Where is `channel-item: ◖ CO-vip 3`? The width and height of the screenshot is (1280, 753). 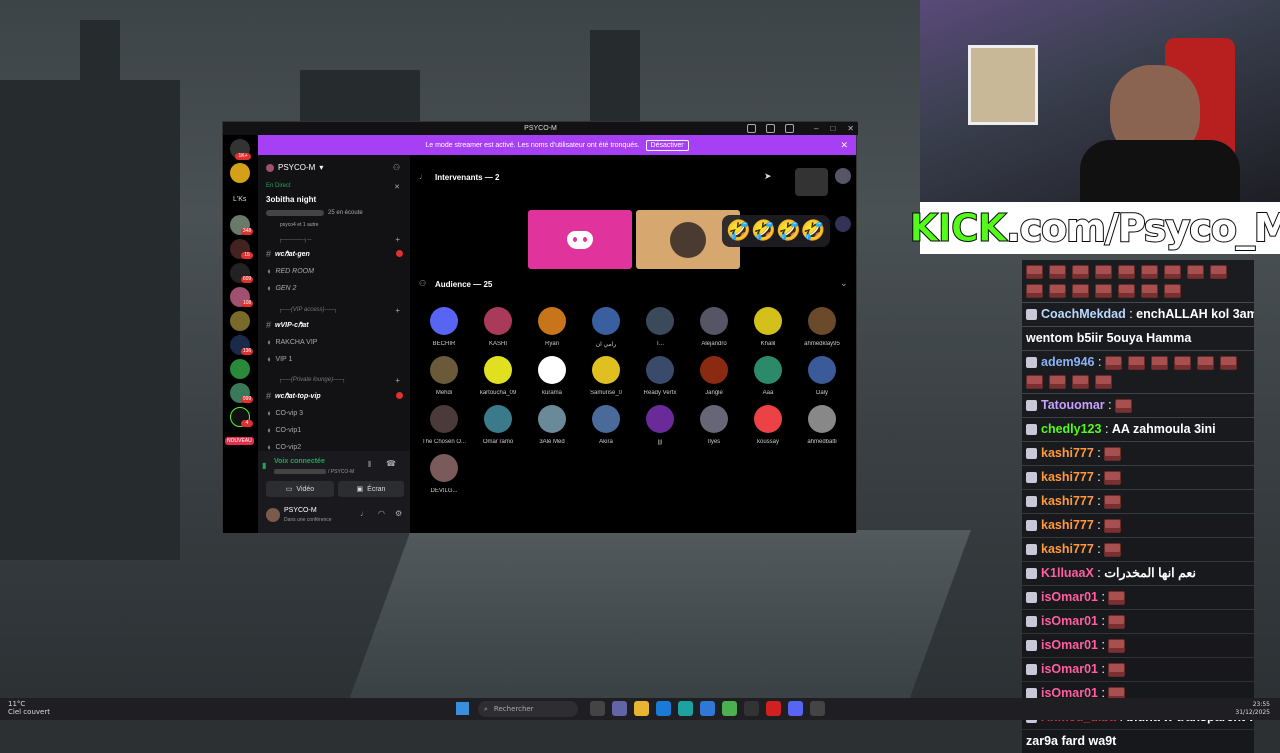 channel-item: ◖ CO-vip 3 is located at coordinates (284, 413).